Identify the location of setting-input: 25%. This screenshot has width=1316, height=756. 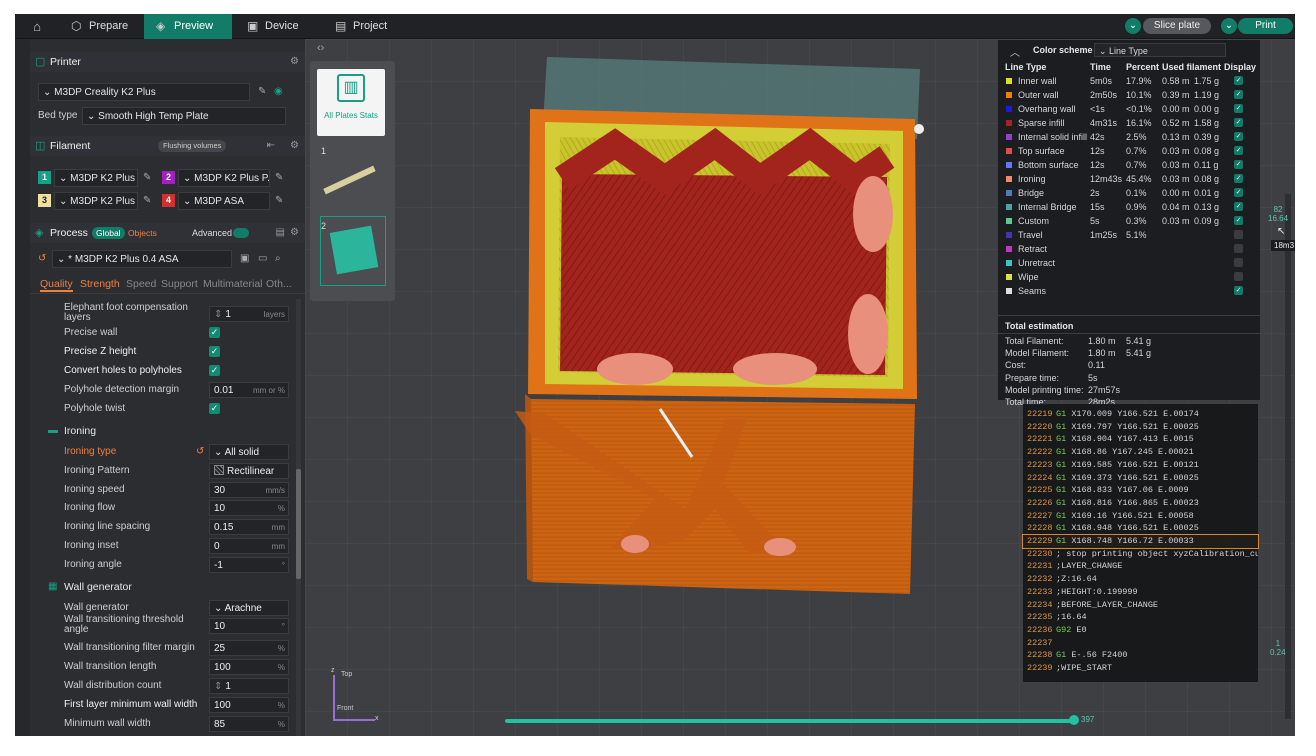
(249, 648).